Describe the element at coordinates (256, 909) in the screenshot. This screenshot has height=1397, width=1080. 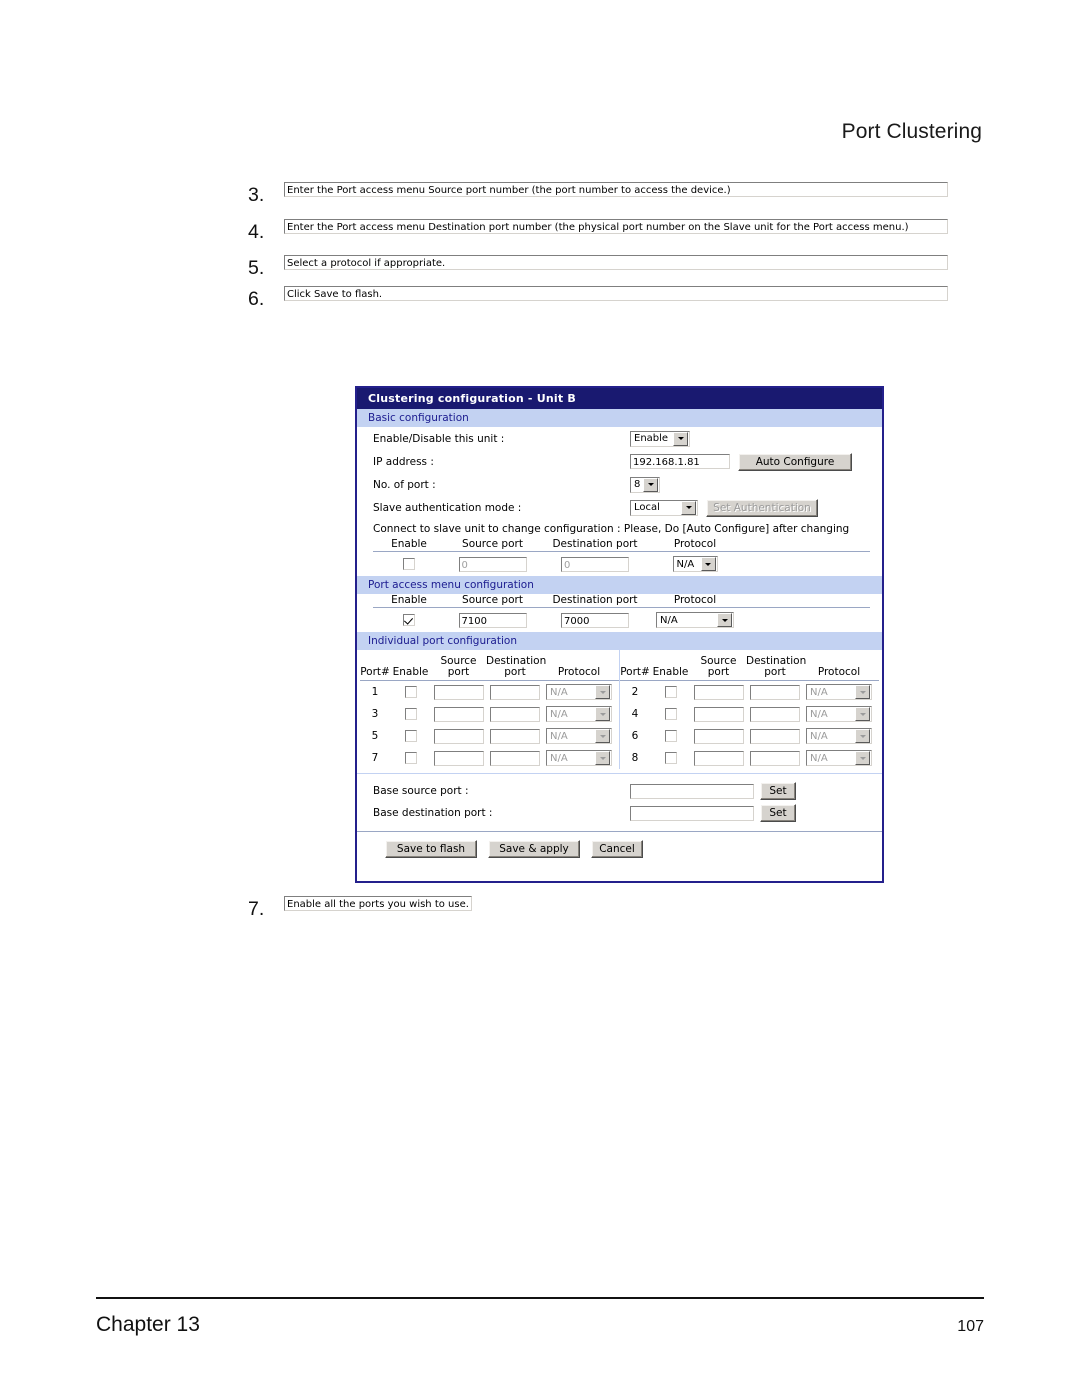
I see `list-item-number: 7.` at that location.